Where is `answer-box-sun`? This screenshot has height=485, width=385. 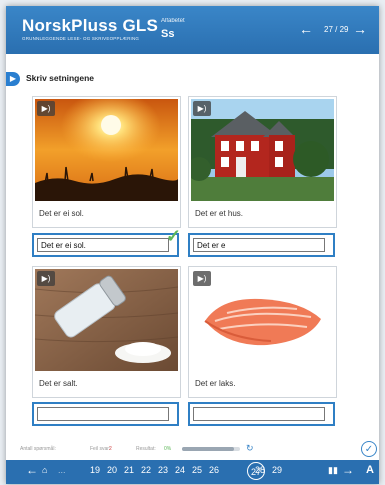
answer-box-sun is located at coordinates (105, 245).